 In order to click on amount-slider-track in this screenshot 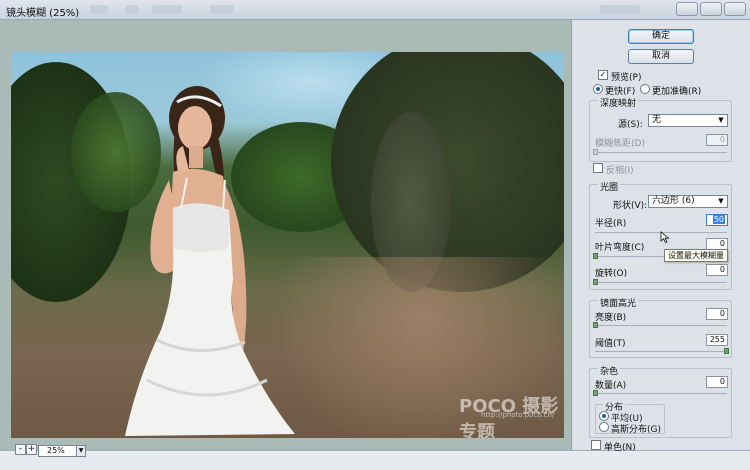, I will do `click(661, 393)`.